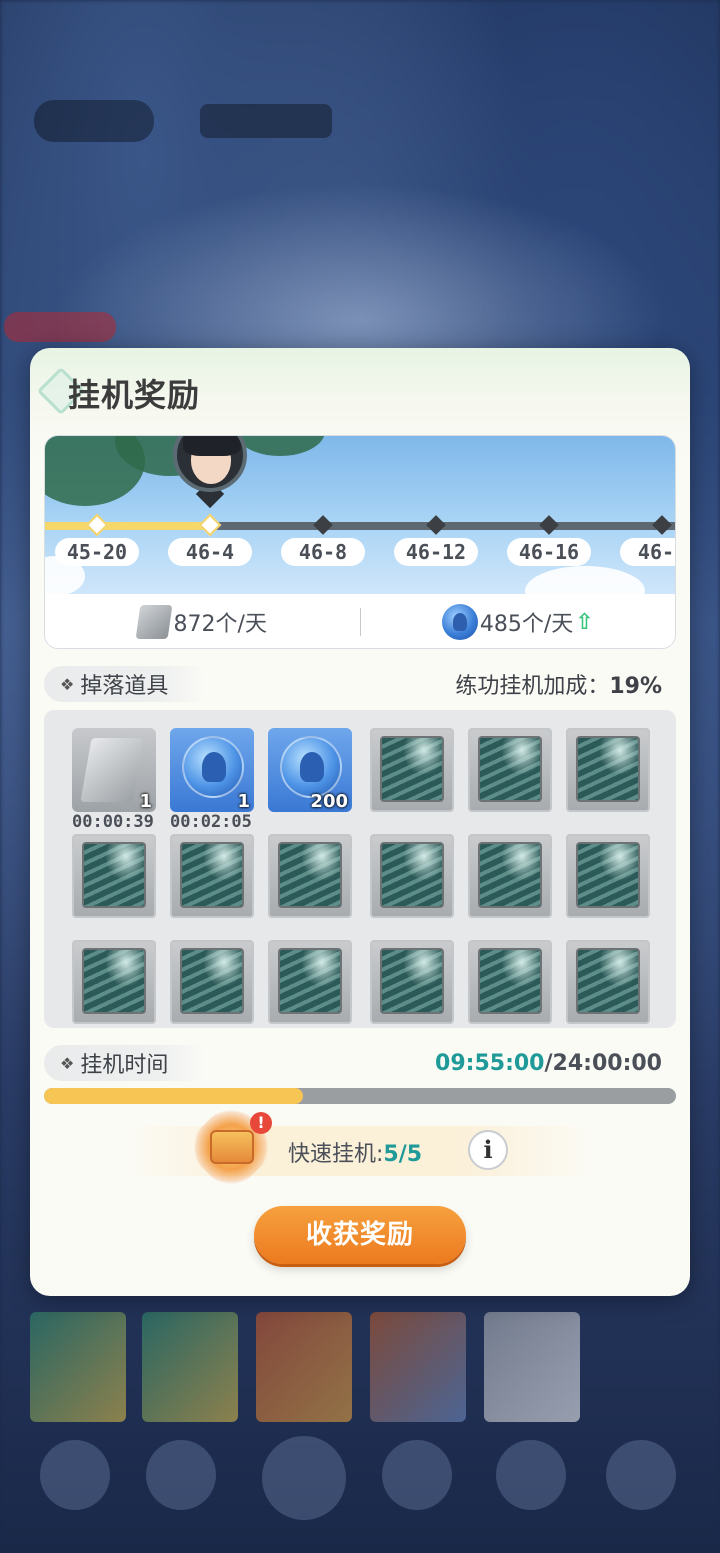 Image resolution: width=720 pixels, height=1553 pixels. I want to click on dialog-title: 挂机奖励, so click(134, 395).